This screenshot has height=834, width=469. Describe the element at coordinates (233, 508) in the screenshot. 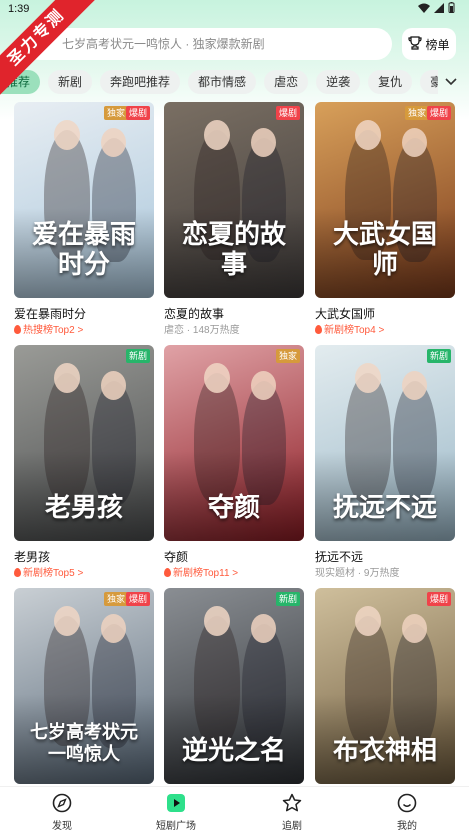

I see `poster-title-art: 夺颜` at that location.